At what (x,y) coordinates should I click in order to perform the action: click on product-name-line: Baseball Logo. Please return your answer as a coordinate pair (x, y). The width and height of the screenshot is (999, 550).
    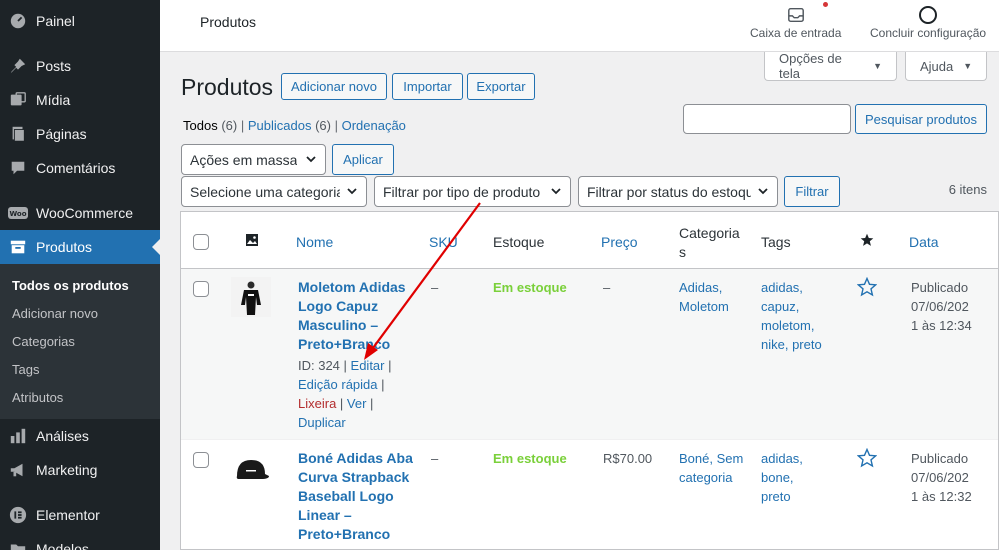
    Looking at the image, I should click on (346, 496).